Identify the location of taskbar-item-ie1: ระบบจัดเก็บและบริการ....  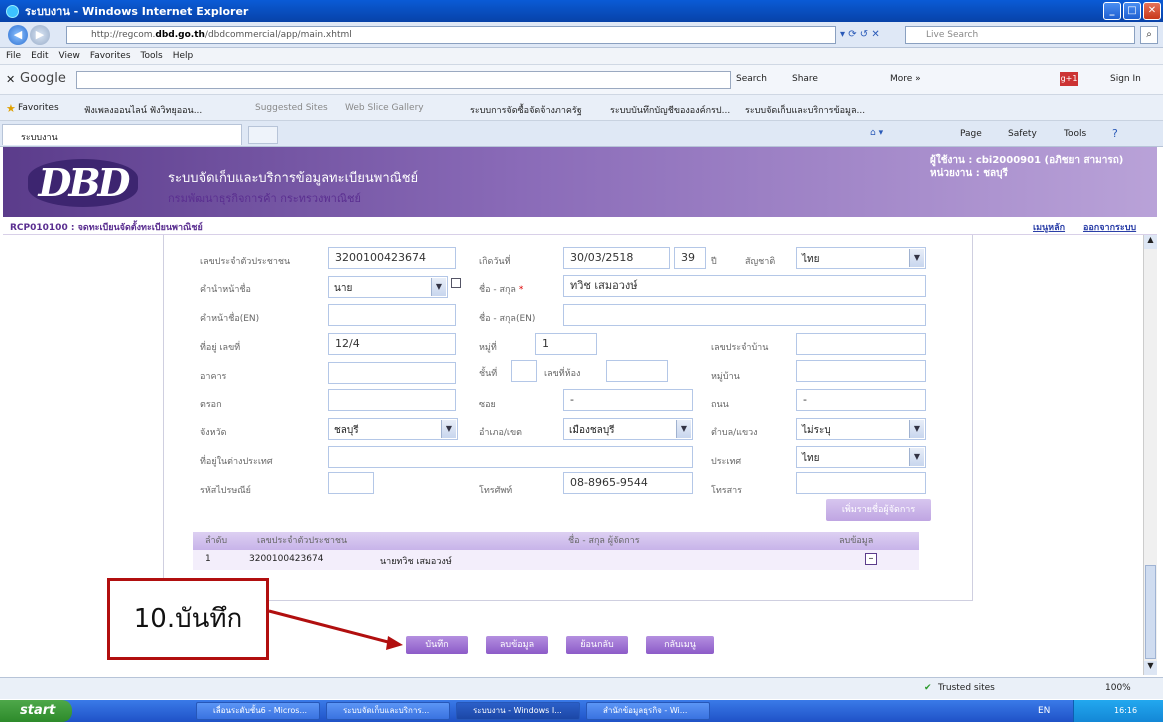
(388, 711).